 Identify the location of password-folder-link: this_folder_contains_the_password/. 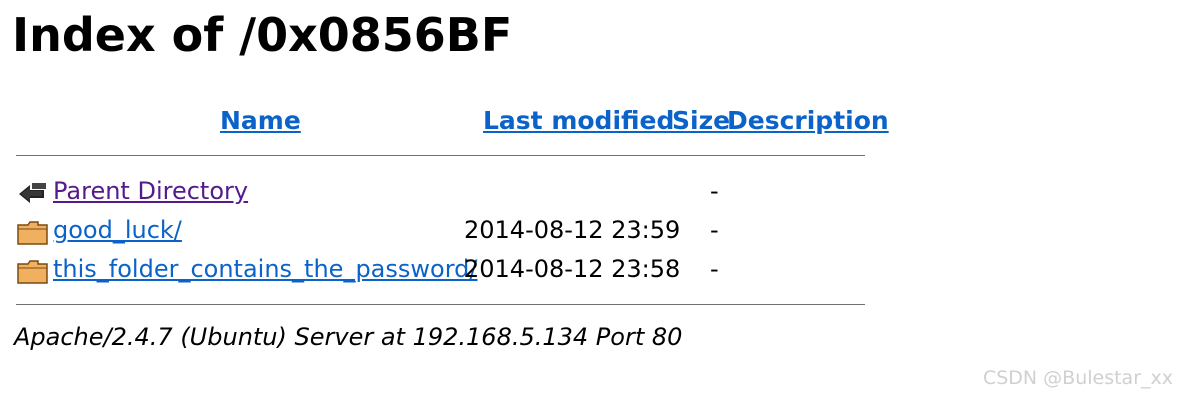
(265, 269).